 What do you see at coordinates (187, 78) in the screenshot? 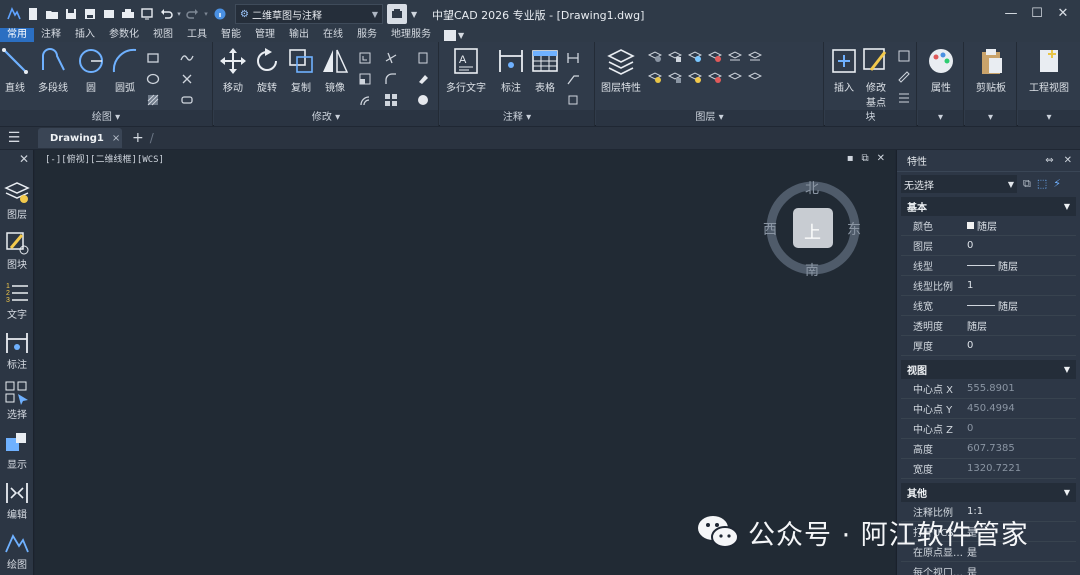
I see `point-icon` at bounding box center [187, 78].